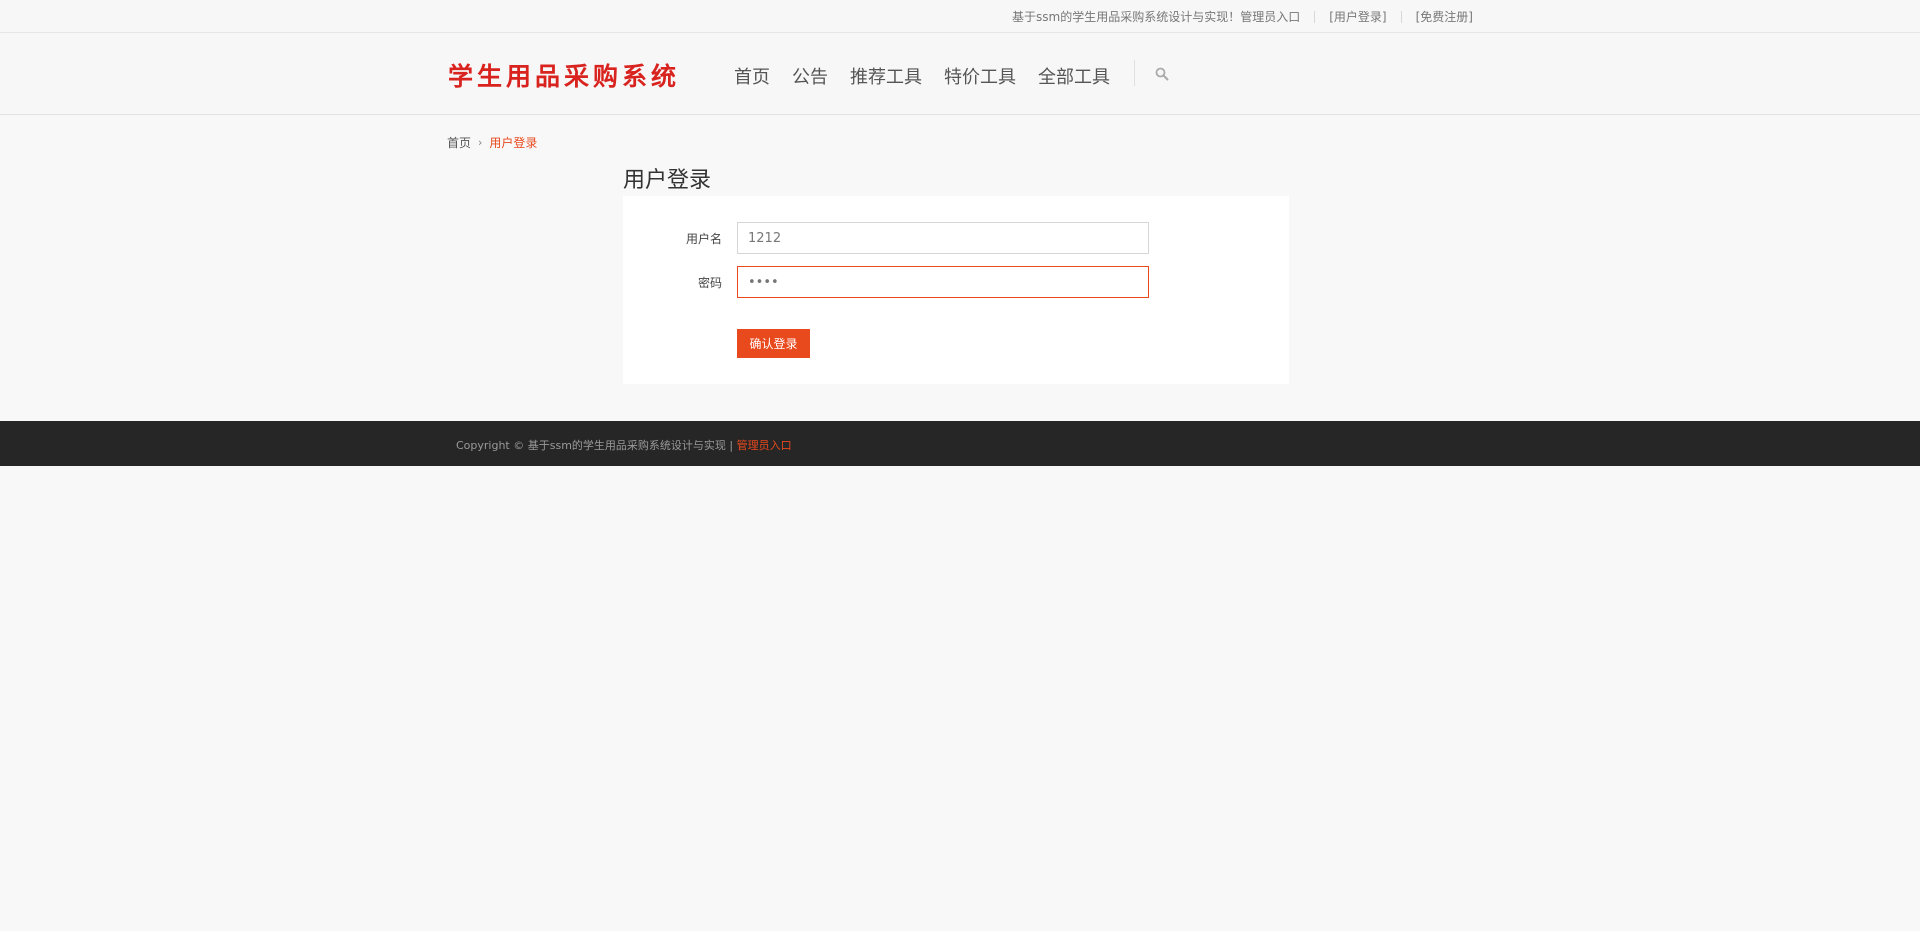 The width and height of the screenshot is (1920, 931). I want to click on chevron-right-icon: ›, so click(480, 142).